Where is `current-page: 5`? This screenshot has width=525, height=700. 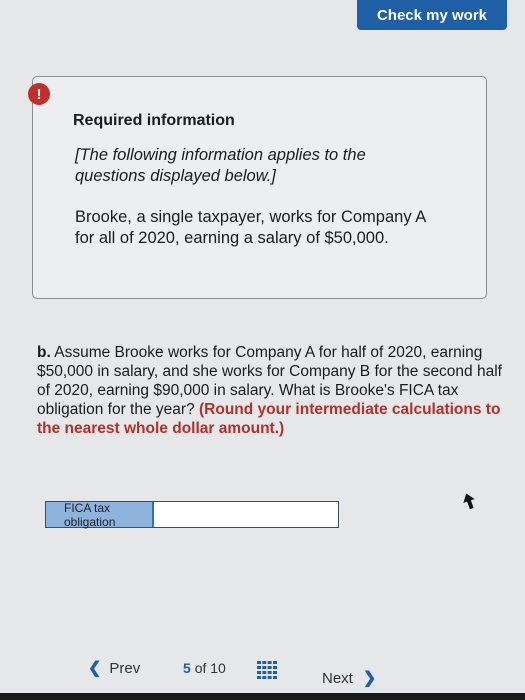 current-page: 5 is located at coordinates (187, 668).